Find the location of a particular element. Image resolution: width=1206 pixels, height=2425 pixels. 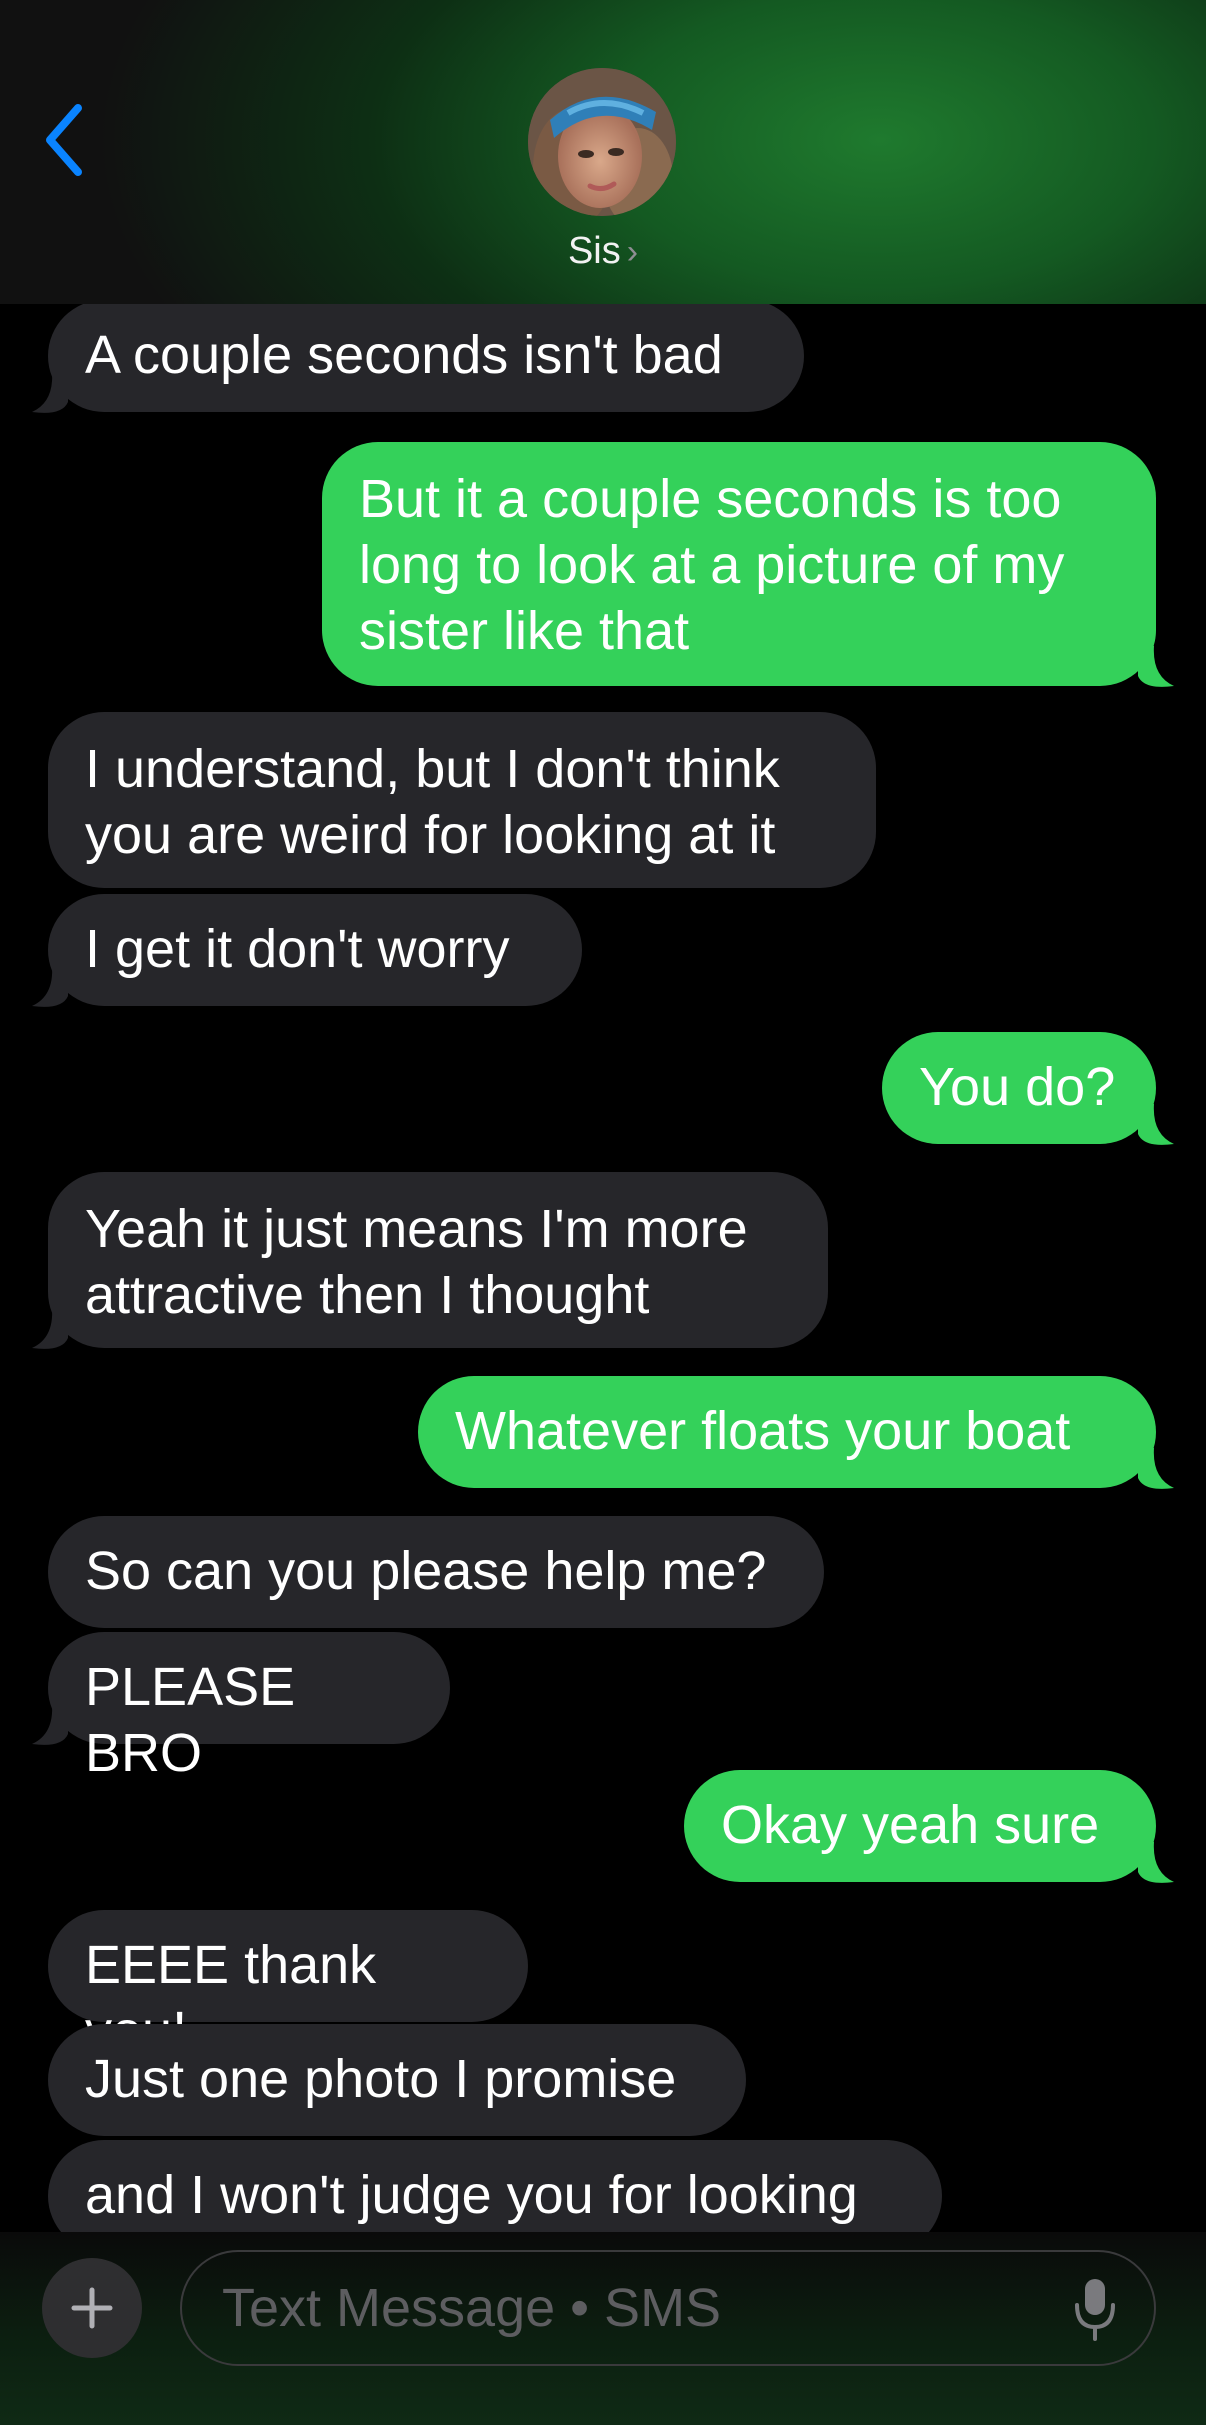

sent-message: You do? is located at coordinates (1019, 1088).